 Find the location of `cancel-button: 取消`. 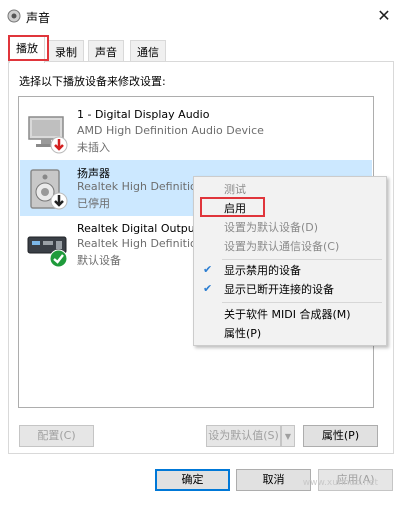

cancel-button: 取消 is located at coordinates (273, 480).